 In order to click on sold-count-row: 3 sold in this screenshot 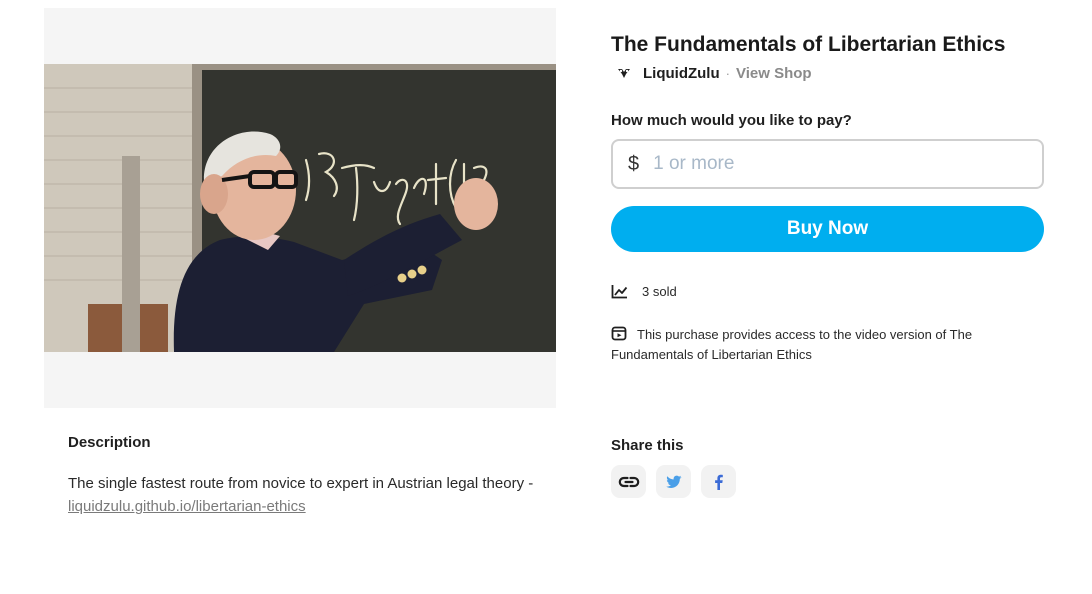, I will do `click(827, 291)`.